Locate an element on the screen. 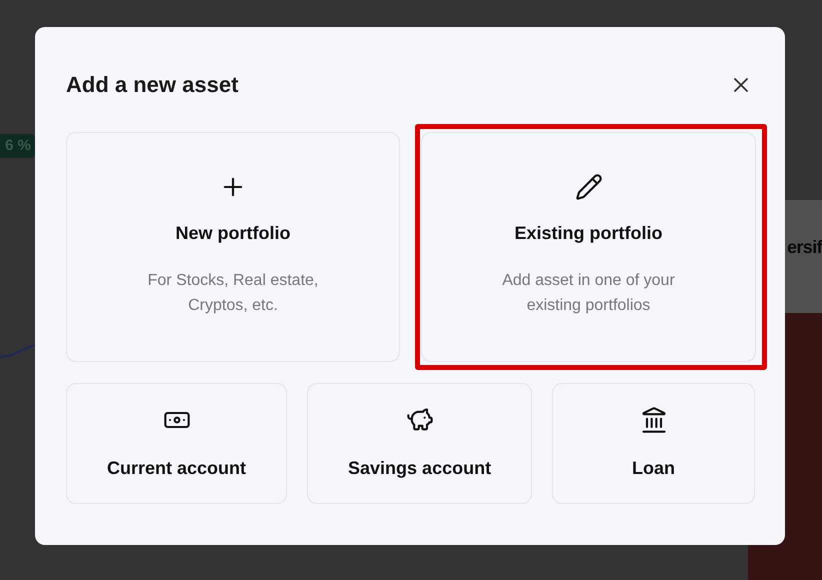  account-card: Savings account is located at coordinates (419, 443).